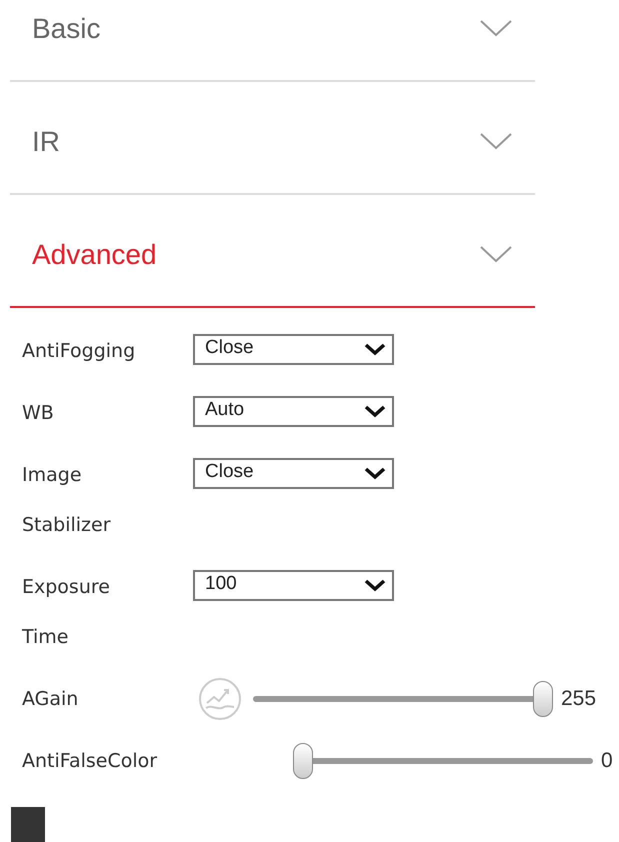 Image resolution: width=619 pixels, height=842 pixels. I want to click on dropdown: Auto, so click(293, 411).